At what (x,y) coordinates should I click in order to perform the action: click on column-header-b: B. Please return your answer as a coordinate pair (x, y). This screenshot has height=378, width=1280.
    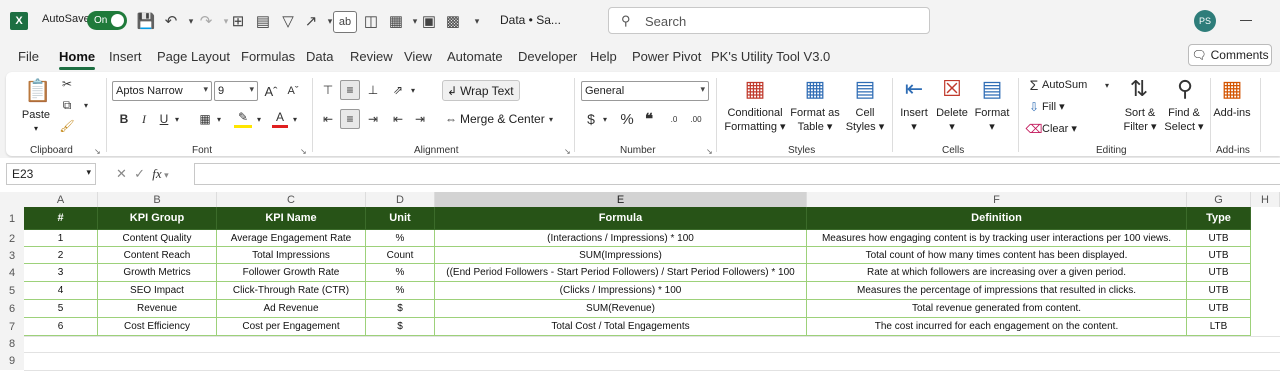
    Looking at the image, I should click on (157, 199).